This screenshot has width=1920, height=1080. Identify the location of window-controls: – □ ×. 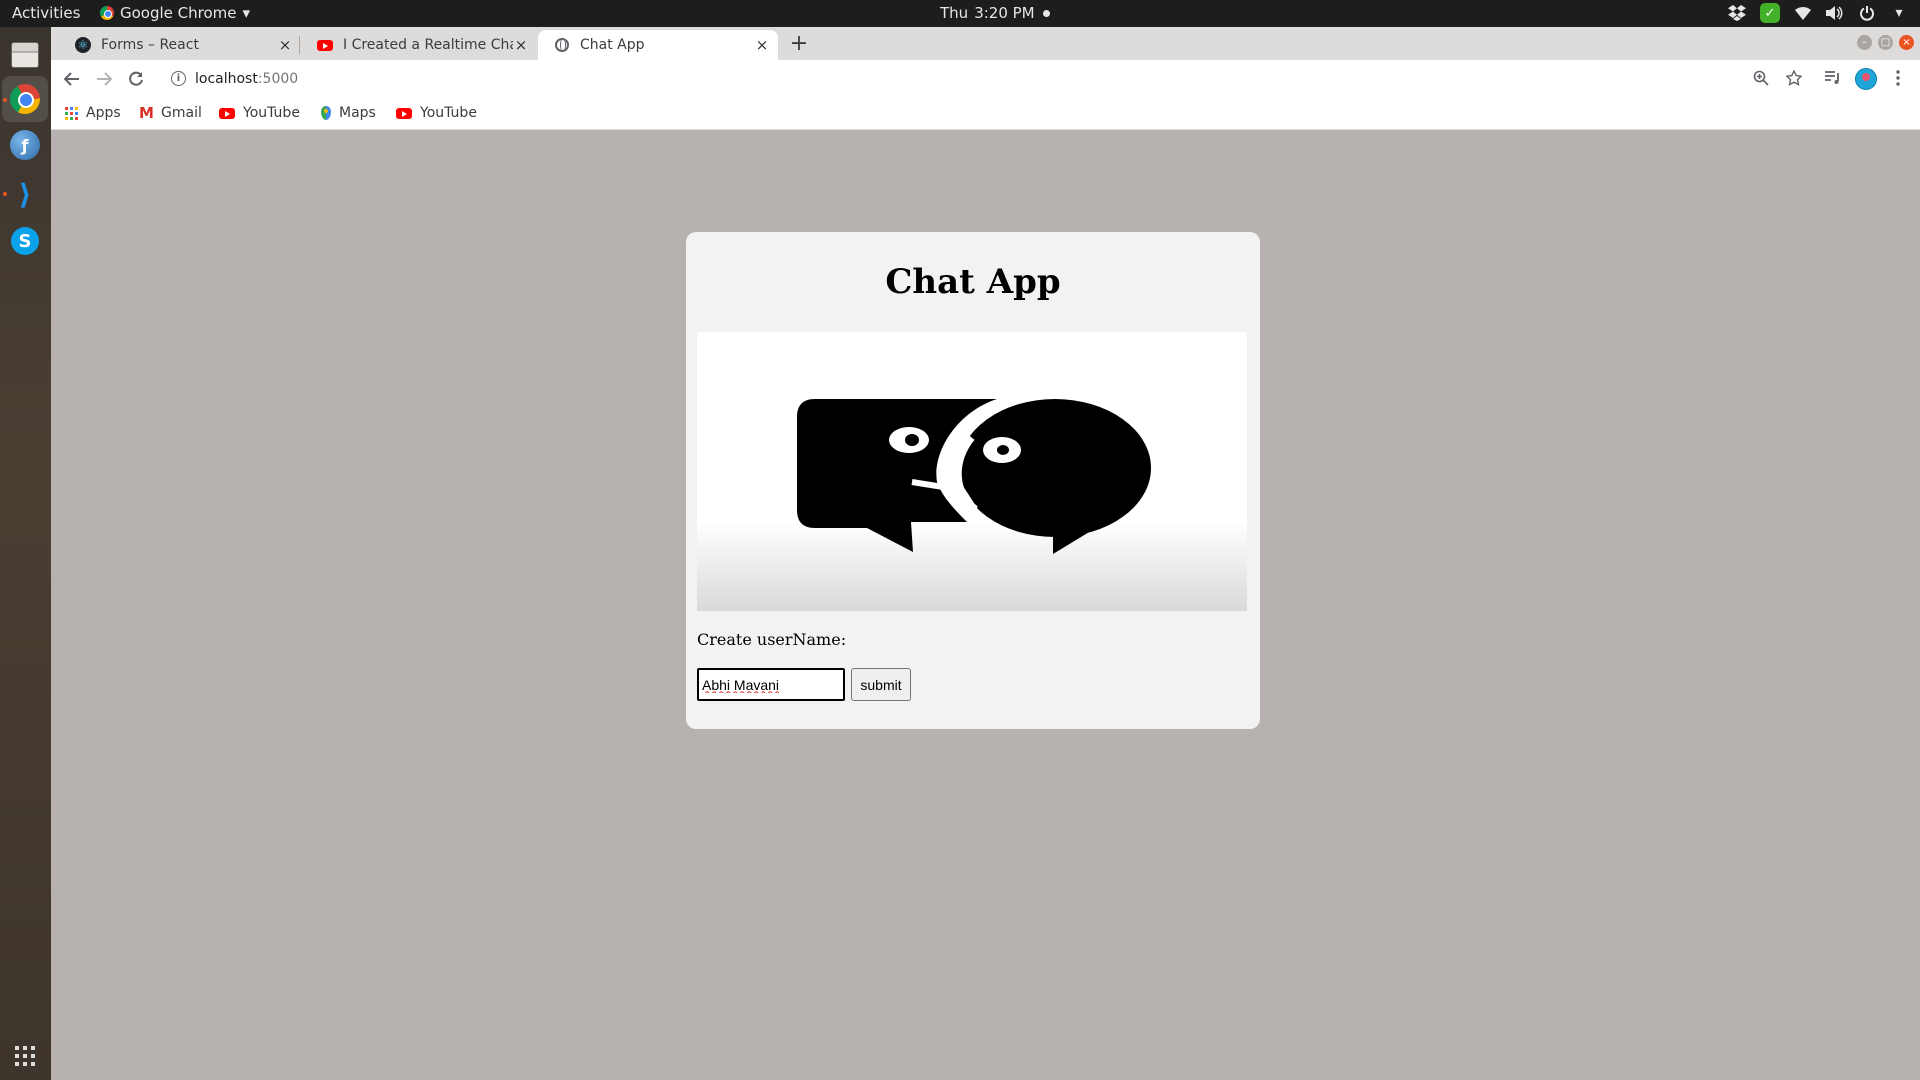
(1885, 42).